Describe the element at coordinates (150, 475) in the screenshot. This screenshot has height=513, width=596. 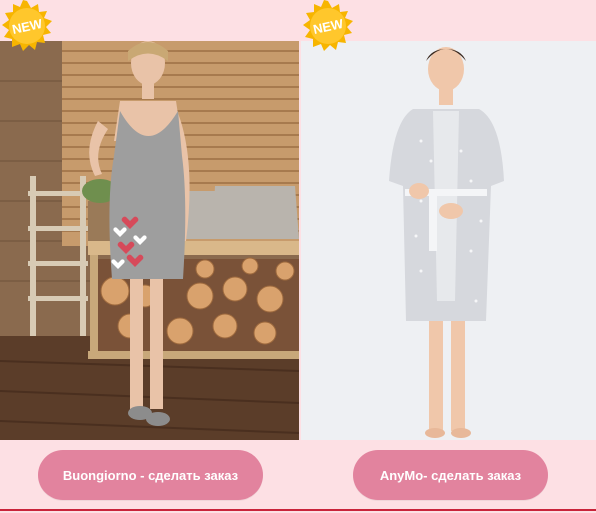
I see `order-buongiorno-button: Buongiorno - сделать заказ` at that location.